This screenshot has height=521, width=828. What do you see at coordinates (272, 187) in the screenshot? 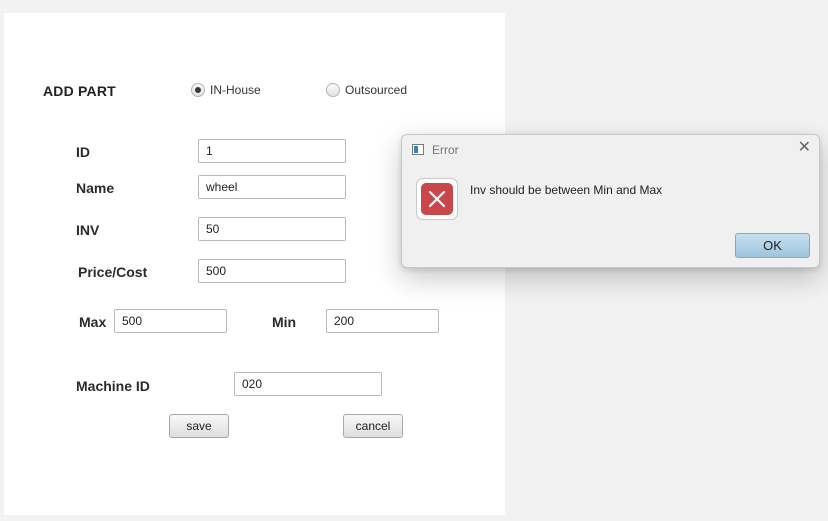
I see `name-field` at bounding box center [272, 187].